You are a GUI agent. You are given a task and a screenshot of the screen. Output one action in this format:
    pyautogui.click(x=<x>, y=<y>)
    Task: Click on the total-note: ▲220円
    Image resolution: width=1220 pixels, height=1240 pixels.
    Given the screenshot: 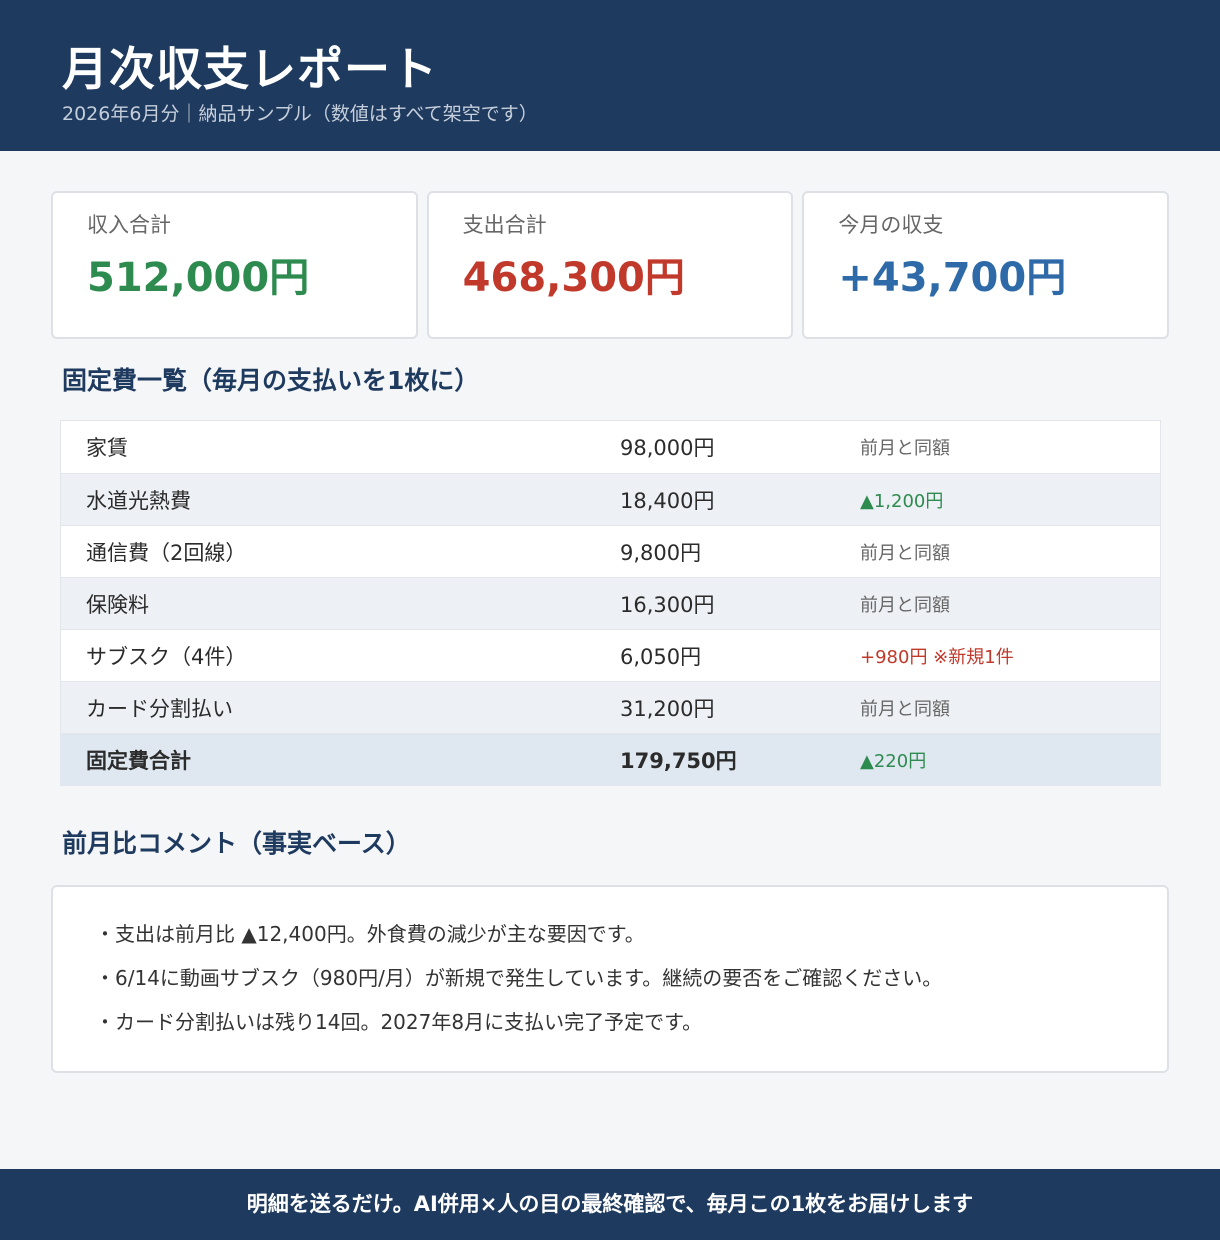 What is the action you would take?
    pyautogui.click(x=893, y=761)
    